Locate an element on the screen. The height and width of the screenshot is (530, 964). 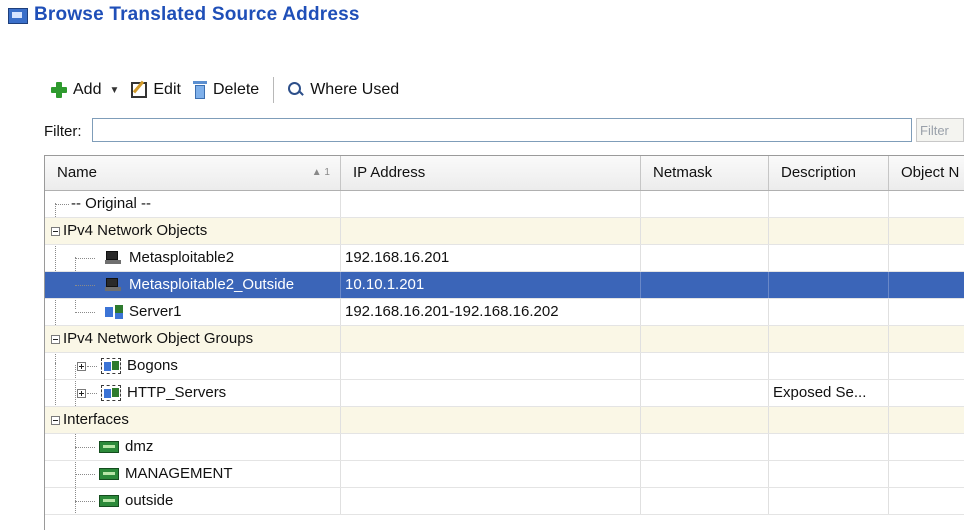
table-row: -- Original -- is located at coordinates (504, 204).